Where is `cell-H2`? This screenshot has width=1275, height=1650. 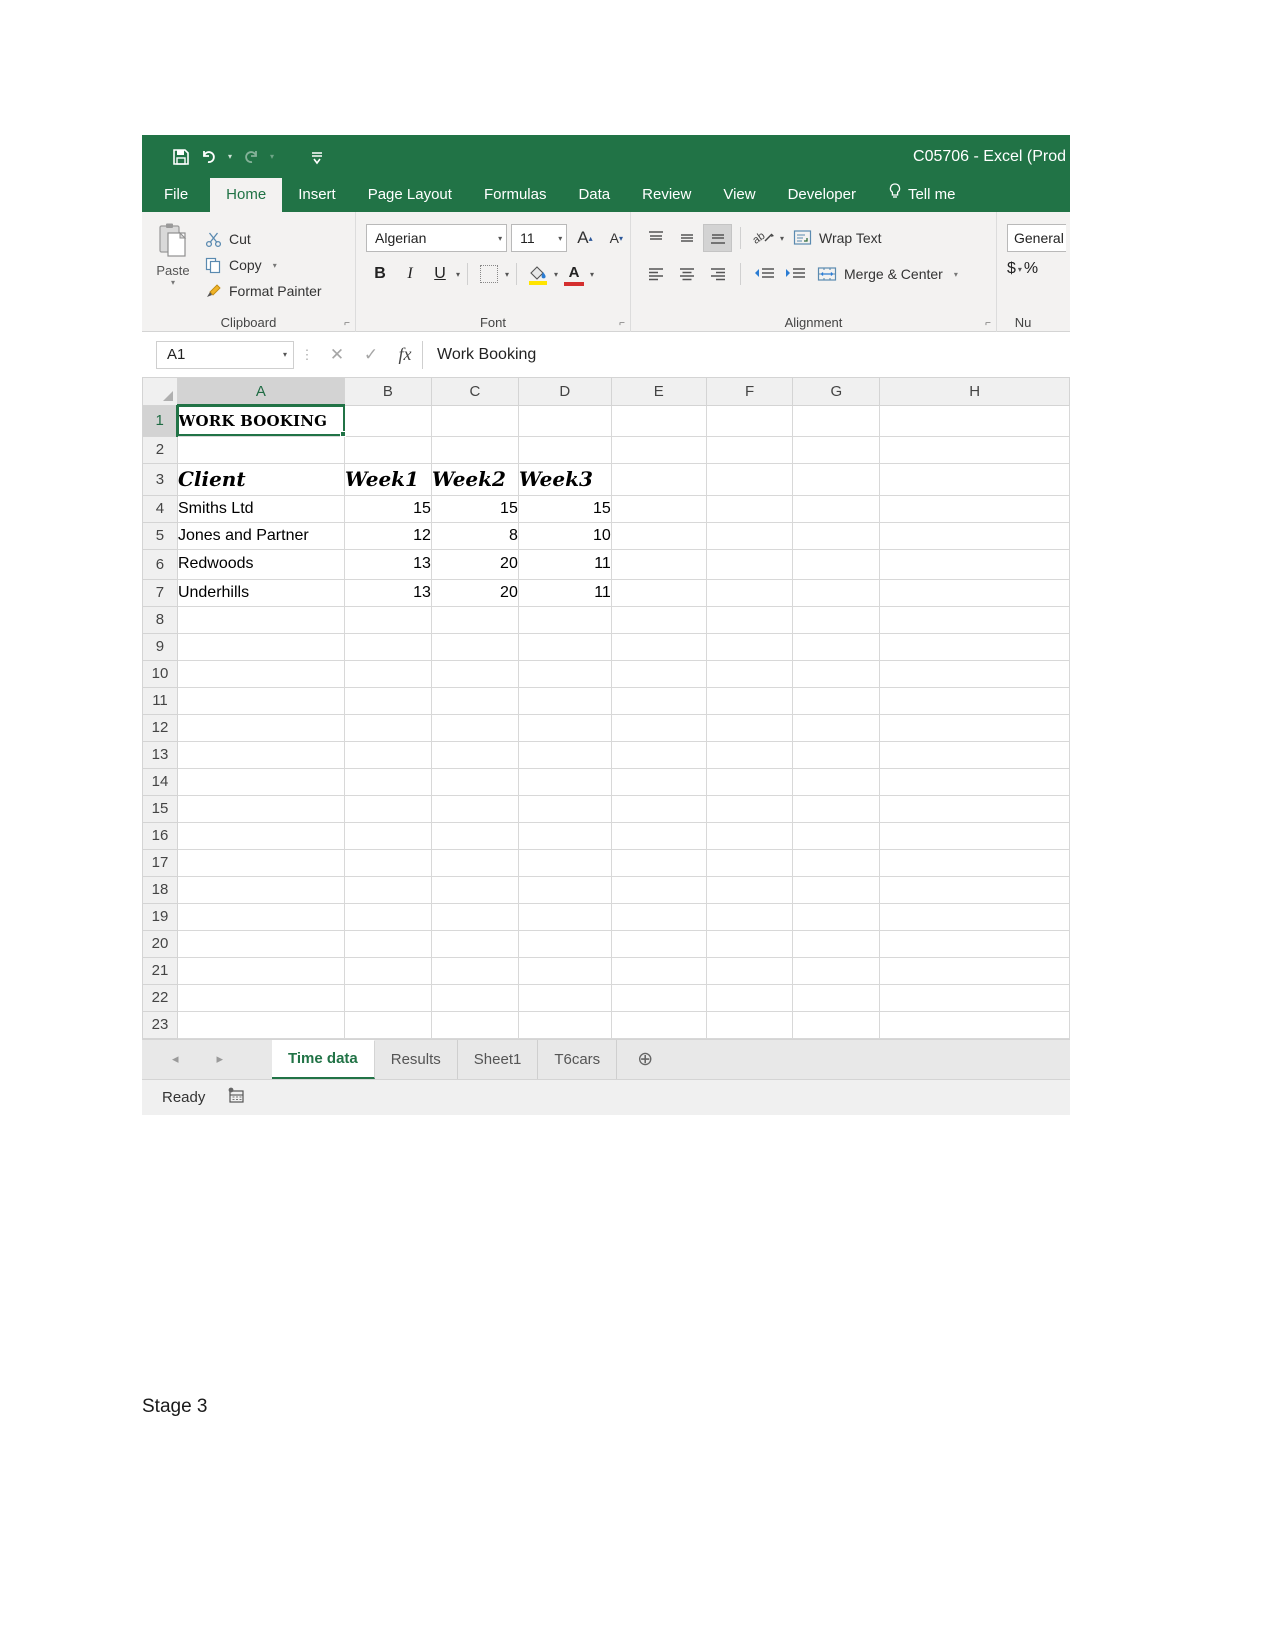 cell-H2 is located at coordinates (974, 450).